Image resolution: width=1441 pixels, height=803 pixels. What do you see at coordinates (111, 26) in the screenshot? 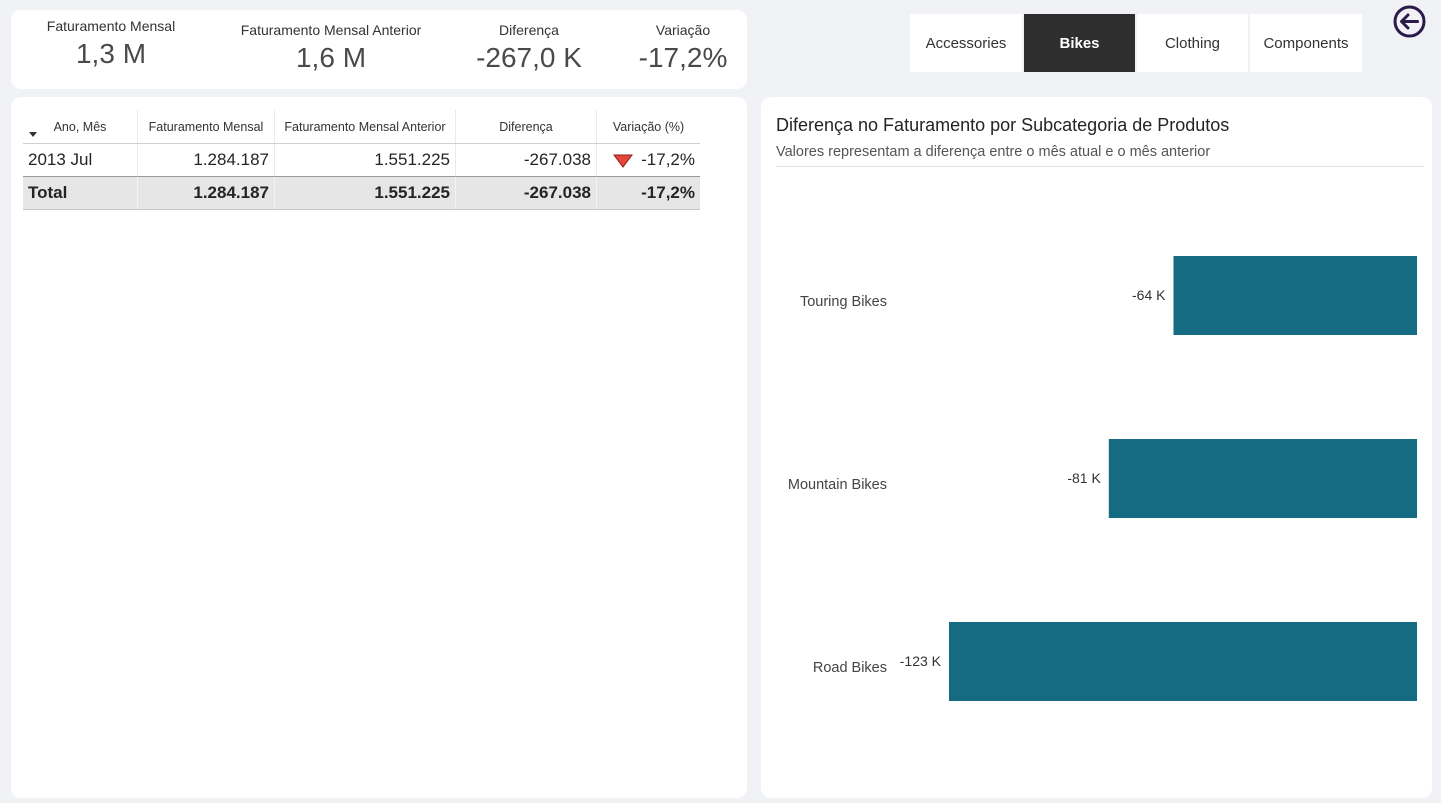
I see `kpi-label: Faturamento Mensal` at bounding box center [111, 26].